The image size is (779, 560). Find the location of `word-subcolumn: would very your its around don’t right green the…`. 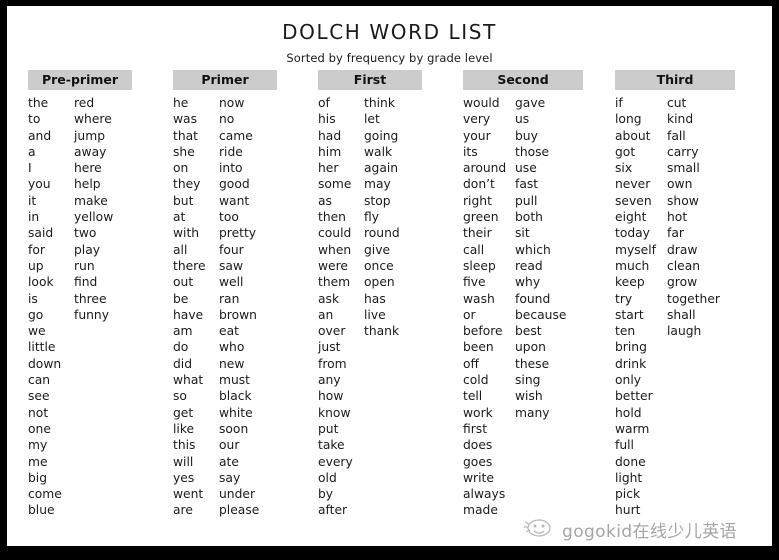

word-subcolumn: would very your its around don’t right green the… is located at coordinates (489, 307).